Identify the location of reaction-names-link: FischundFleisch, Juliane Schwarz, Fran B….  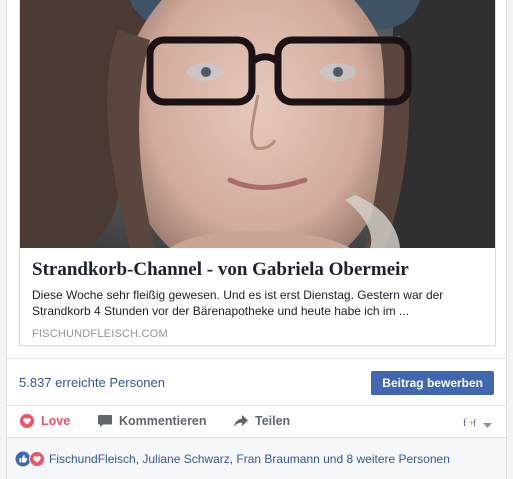
(249, 459).